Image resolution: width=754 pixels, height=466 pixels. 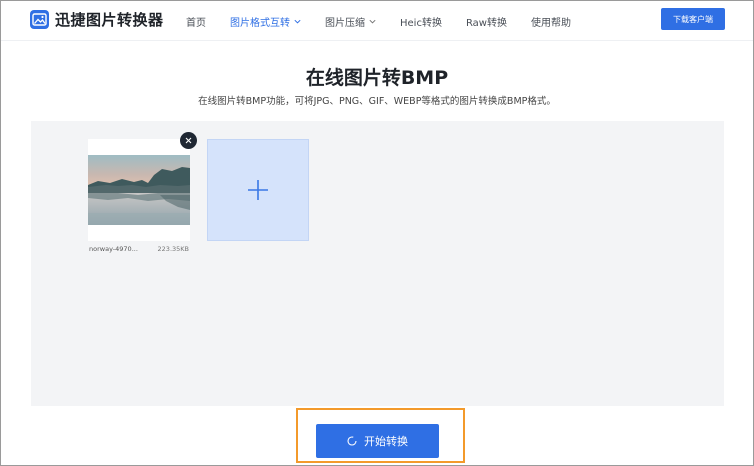 I want to click on nav-item-raw: Raw转换, so click(x=486, y=21).